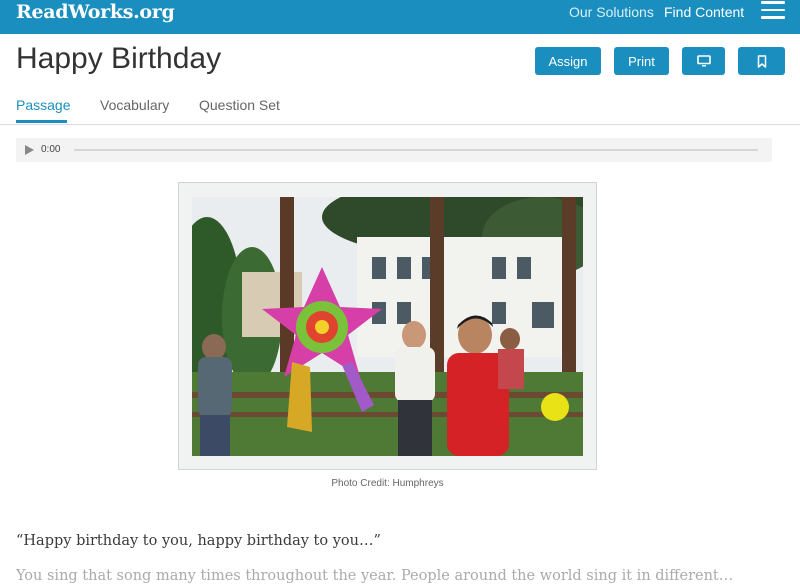  I want to click on photo-caption: Photo Credit: Humphreys, so click(387, 483).